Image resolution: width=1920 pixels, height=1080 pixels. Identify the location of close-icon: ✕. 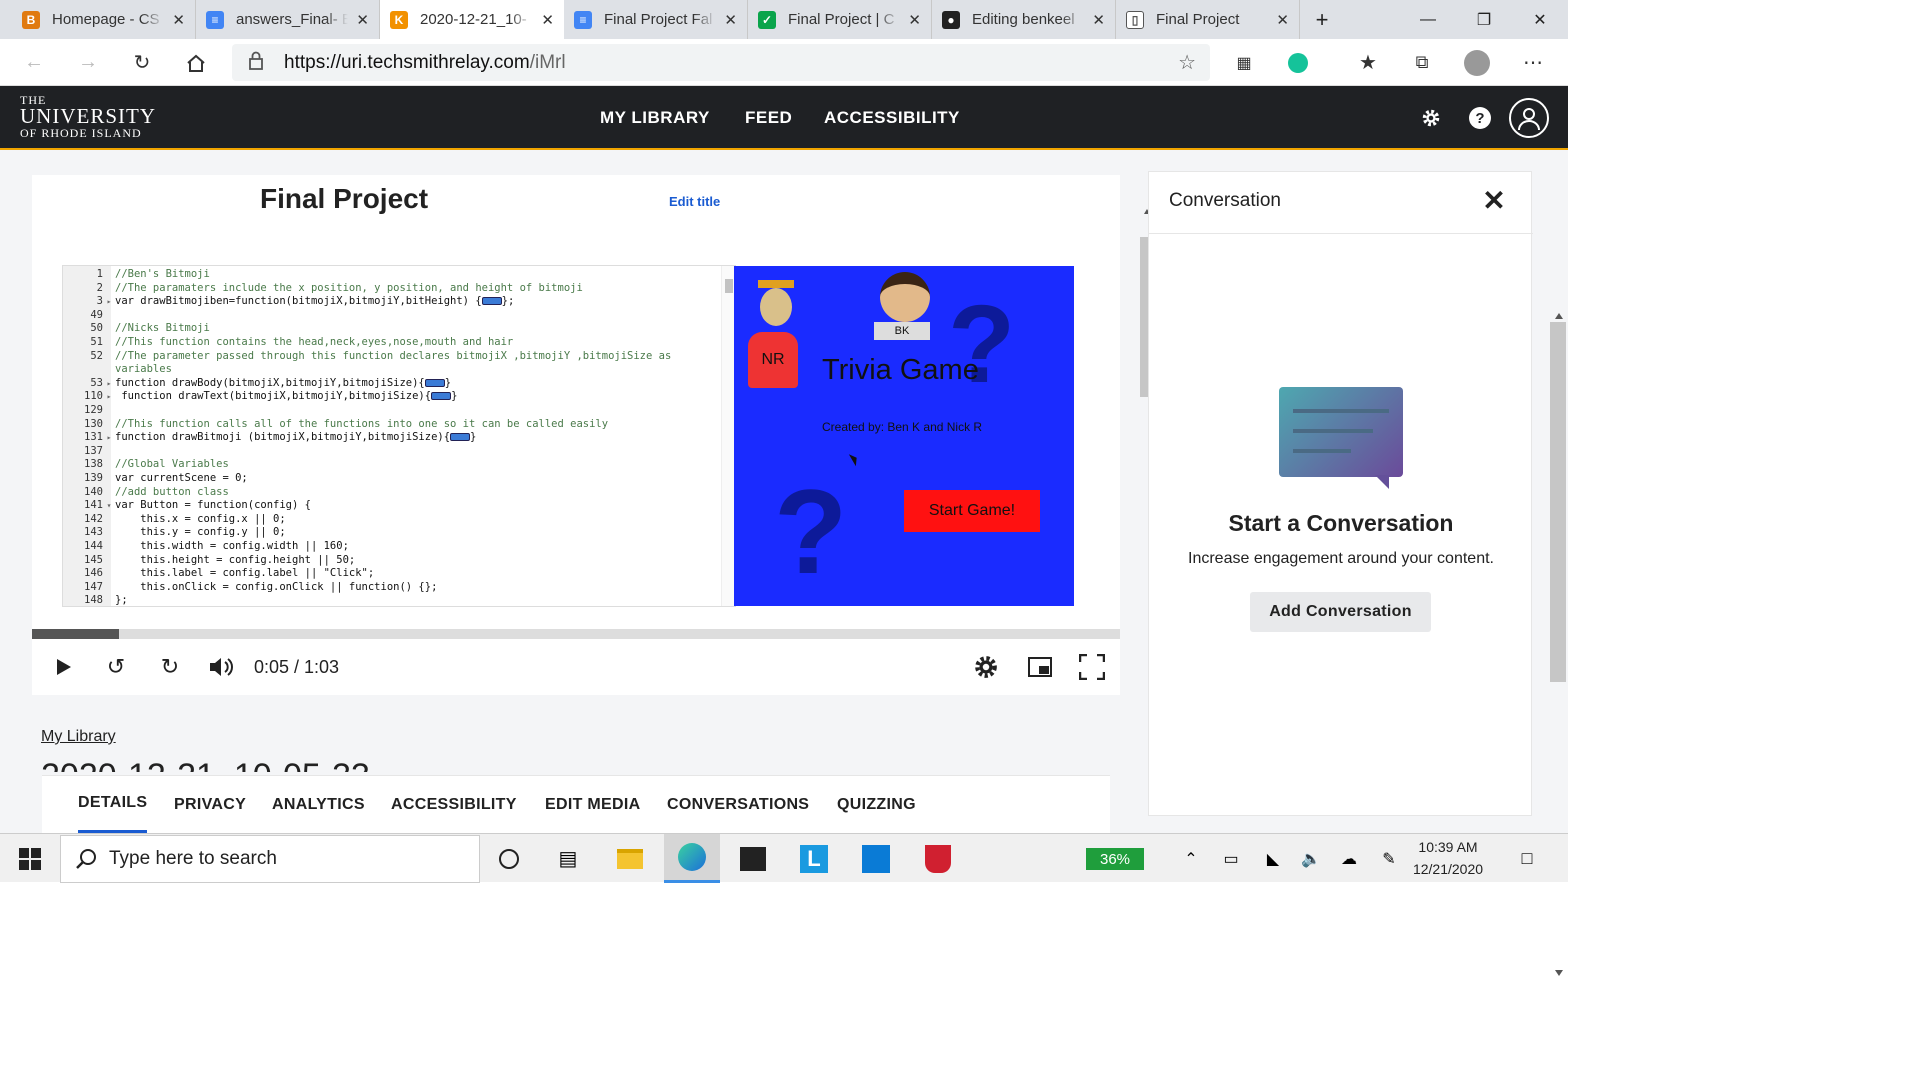
(1494, 202).